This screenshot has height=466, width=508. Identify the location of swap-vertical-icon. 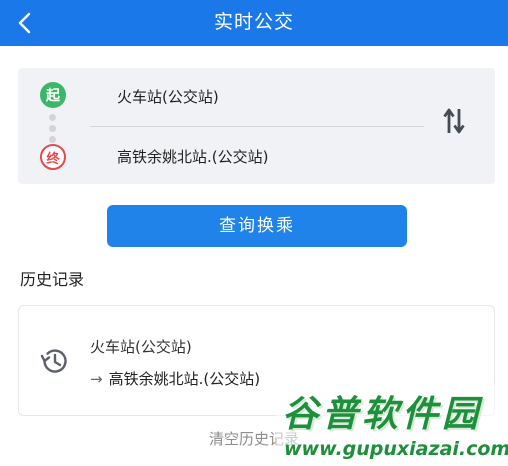
(454, 121).